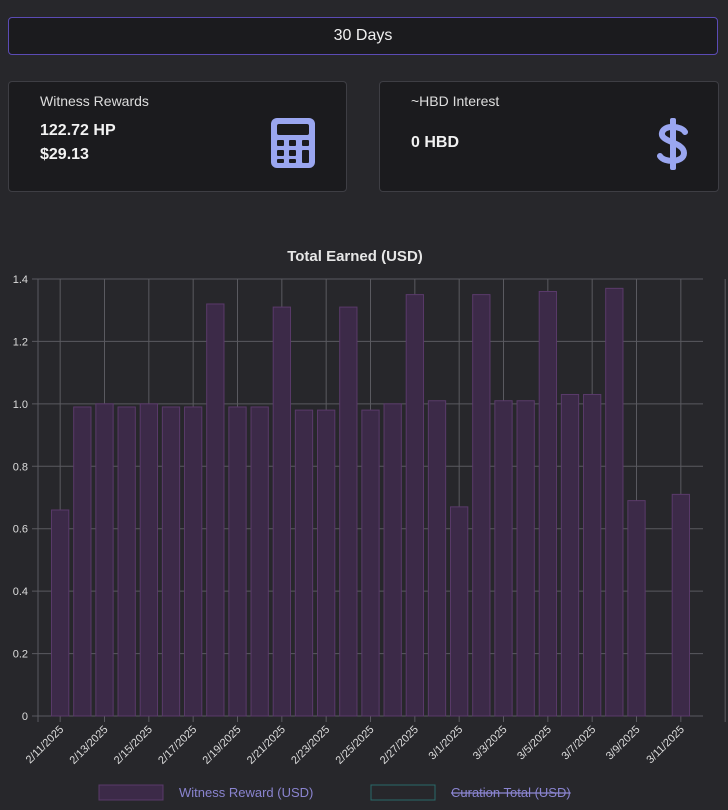 Image resolution: width=728 pixels, height=810 pixels. I want to click on y-tick-label: 1.0, so click(20, 405).